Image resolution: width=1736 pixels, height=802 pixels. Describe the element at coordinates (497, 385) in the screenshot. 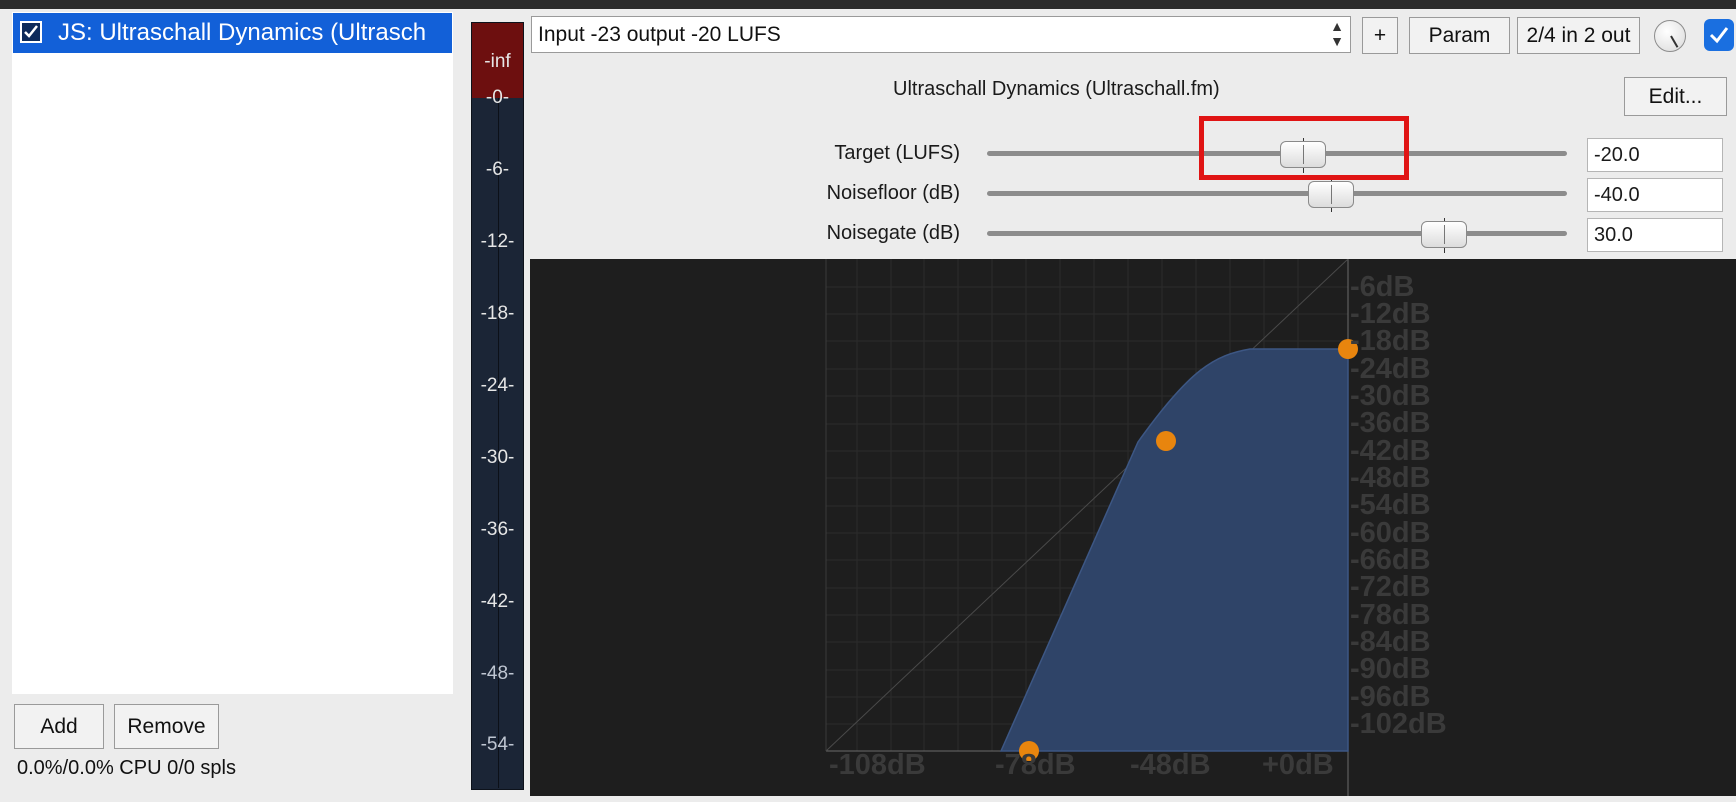

I see `meter-scale-label: -24-` at that location.